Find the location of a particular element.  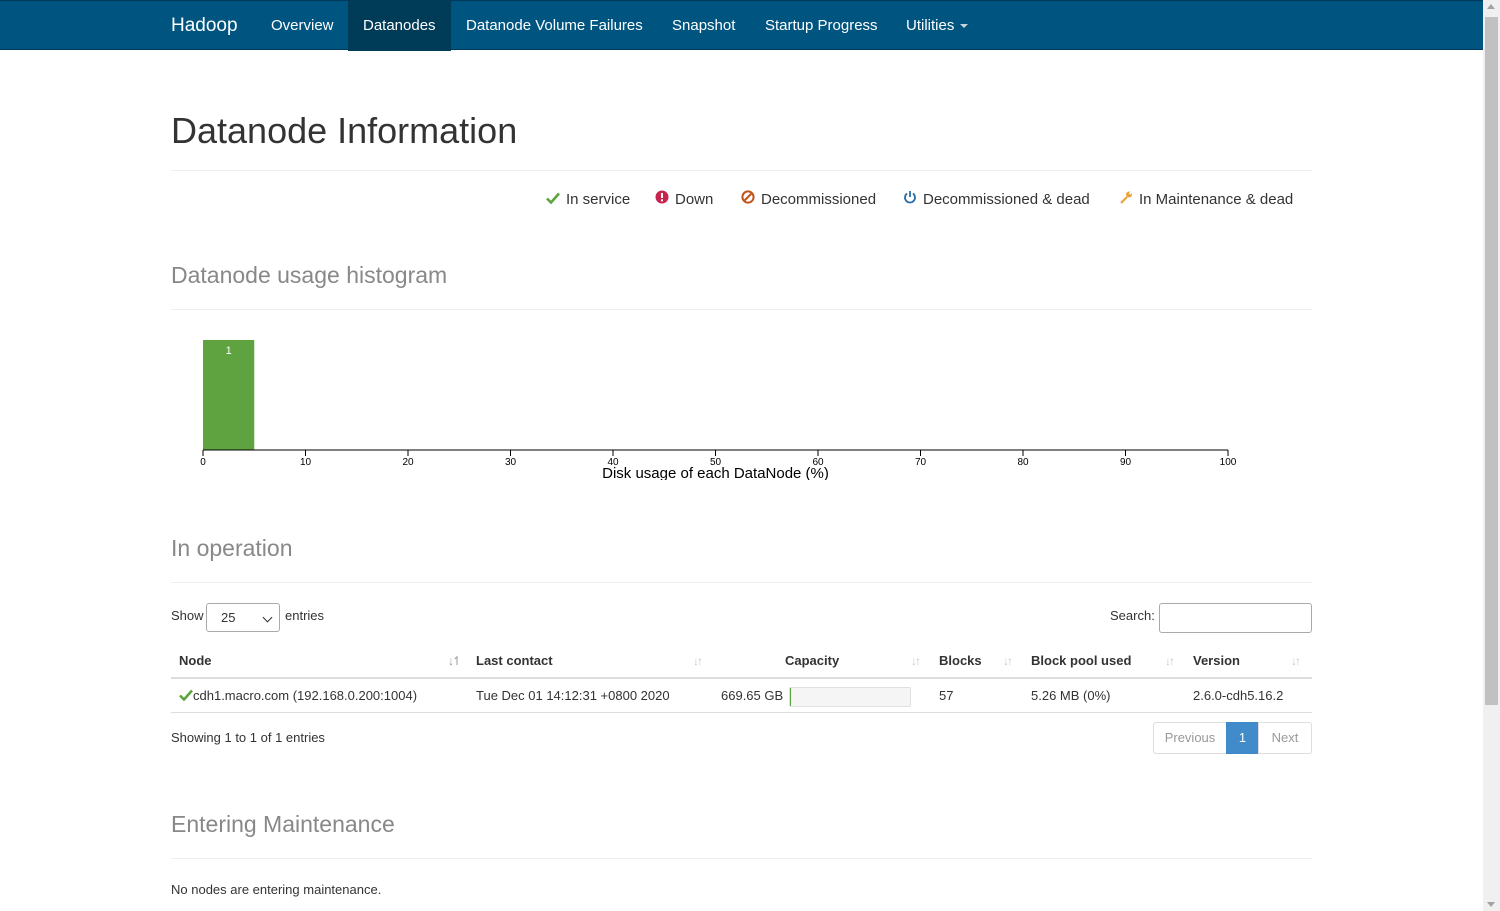

legend-decommissioned-dead: Decommissioned & dead is located at coordinates (996, 200).